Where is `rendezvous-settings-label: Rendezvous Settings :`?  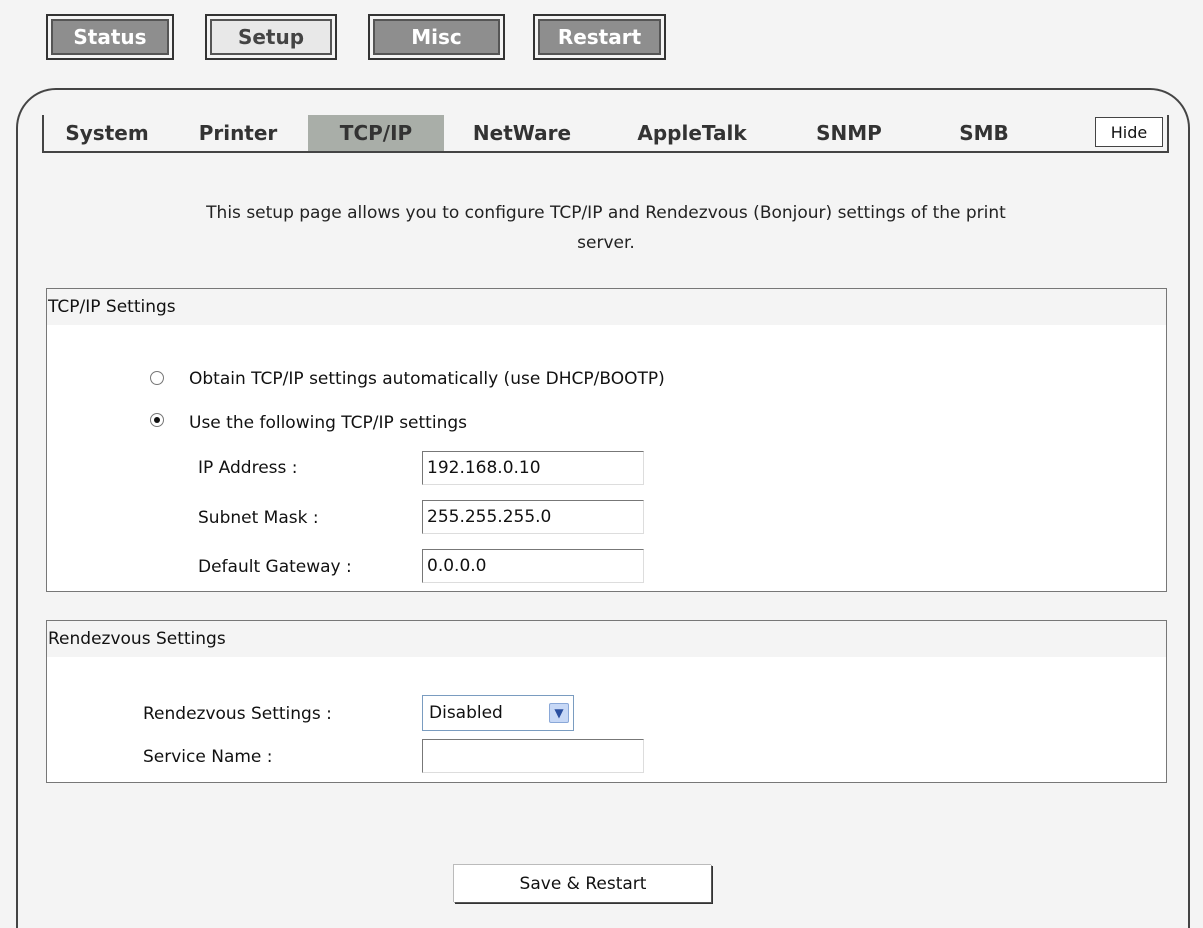 rendezvous-settings-label: Rendezvous Settings : is located at coordinates (237, 714).